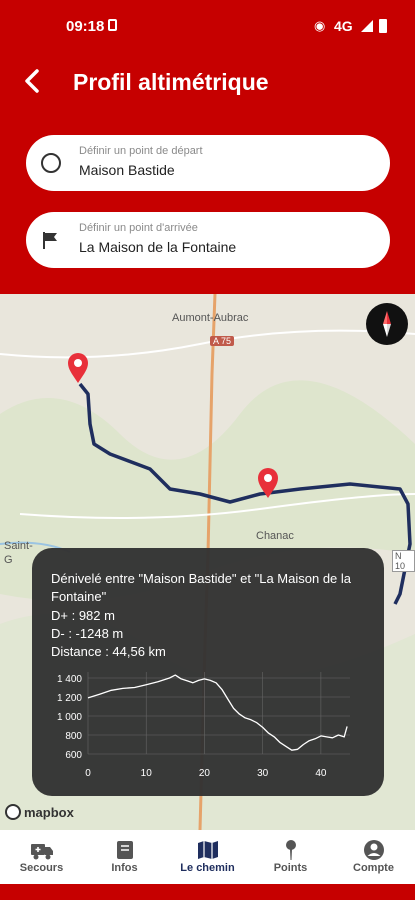 Image resolution: width=415 pixels, height=900 pixels. What do you see at coordinates (171, 82) in the screenshot?
I see `page-title: Profil altimétrique` at bounding box center [171, 82].